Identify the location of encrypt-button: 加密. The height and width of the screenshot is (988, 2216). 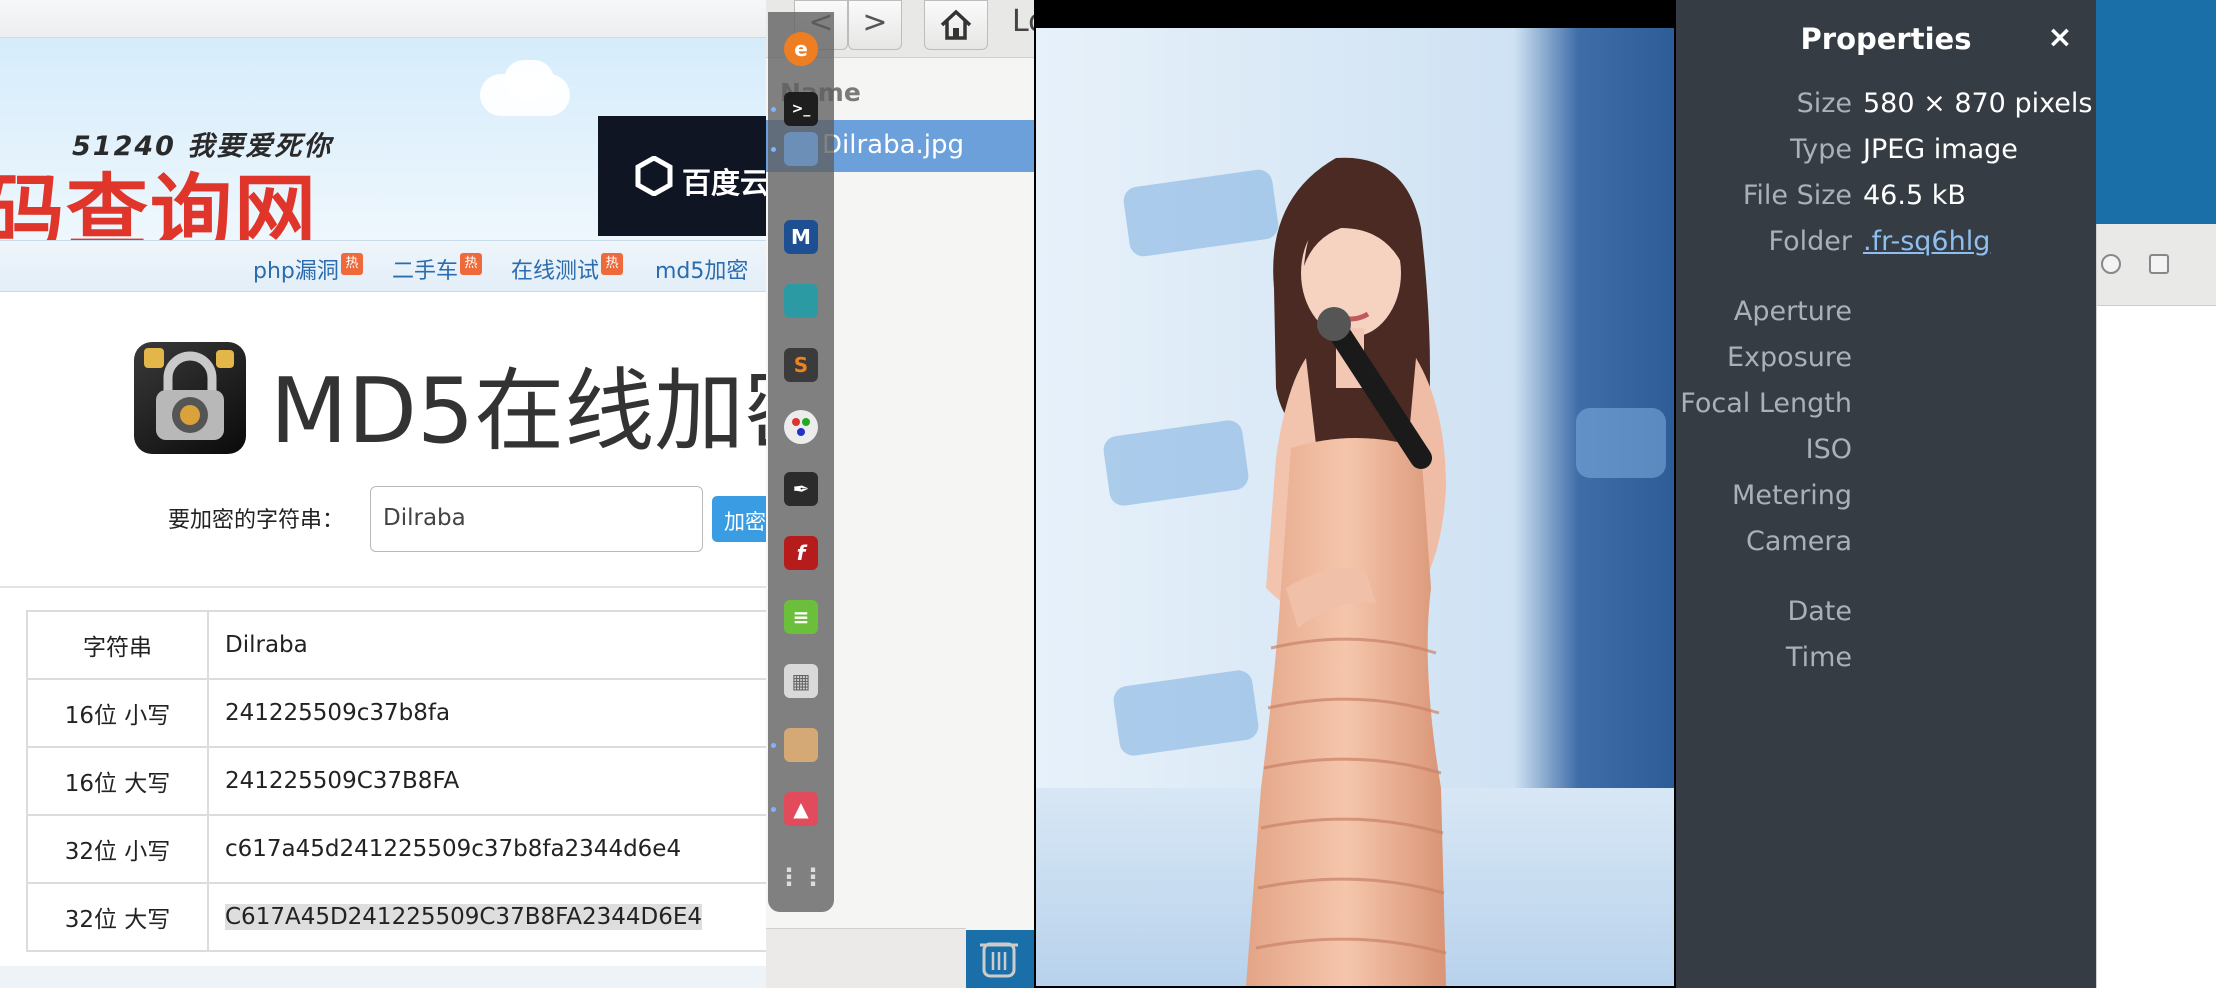
(741, 519).